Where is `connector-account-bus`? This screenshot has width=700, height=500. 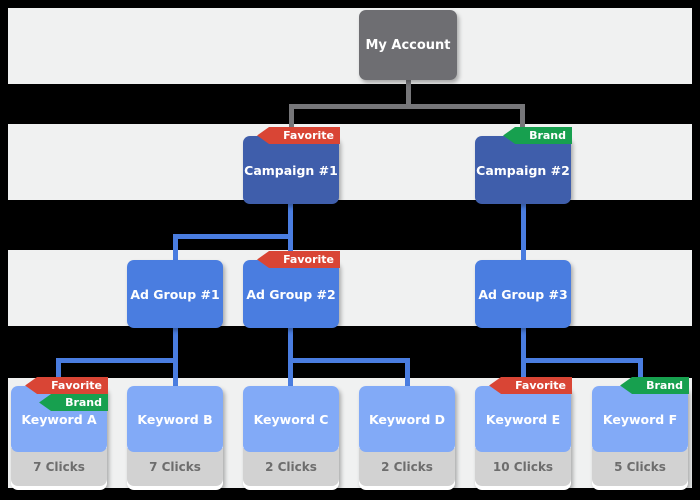 connector-account-bus is located at coordinates (407, 106).